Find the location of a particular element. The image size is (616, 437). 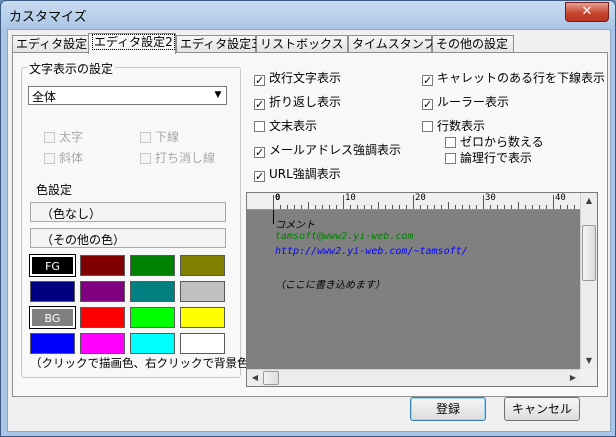

italic-checkbox: 斜体 is located at coordinates (63, 158).